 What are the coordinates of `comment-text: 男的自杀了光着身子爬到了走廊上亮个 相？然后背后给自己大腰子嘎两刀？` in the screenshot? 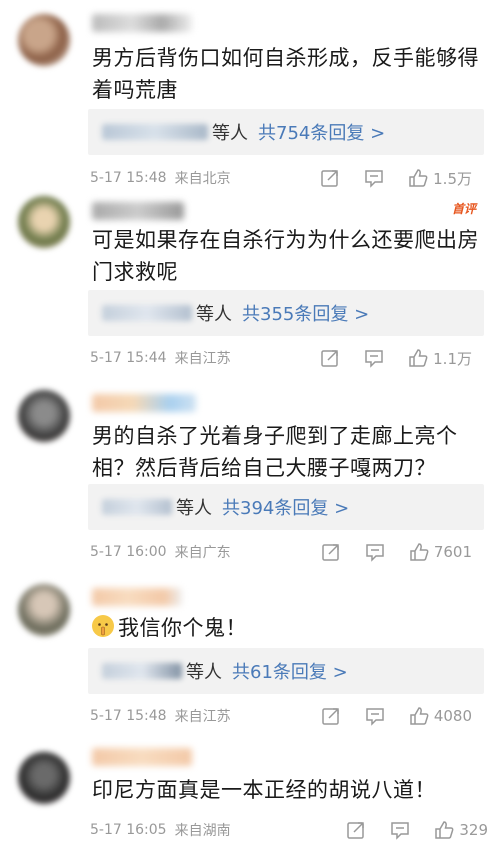 It's located at (275, 452).